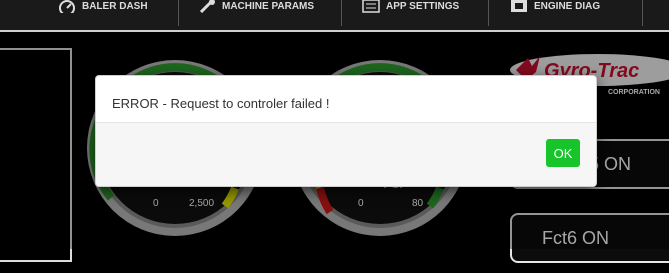 Image resolution: width=669 pixels, height=273 pixels. I want to click on tab-app-settings: APP SETTINGS, so click(410, 8).